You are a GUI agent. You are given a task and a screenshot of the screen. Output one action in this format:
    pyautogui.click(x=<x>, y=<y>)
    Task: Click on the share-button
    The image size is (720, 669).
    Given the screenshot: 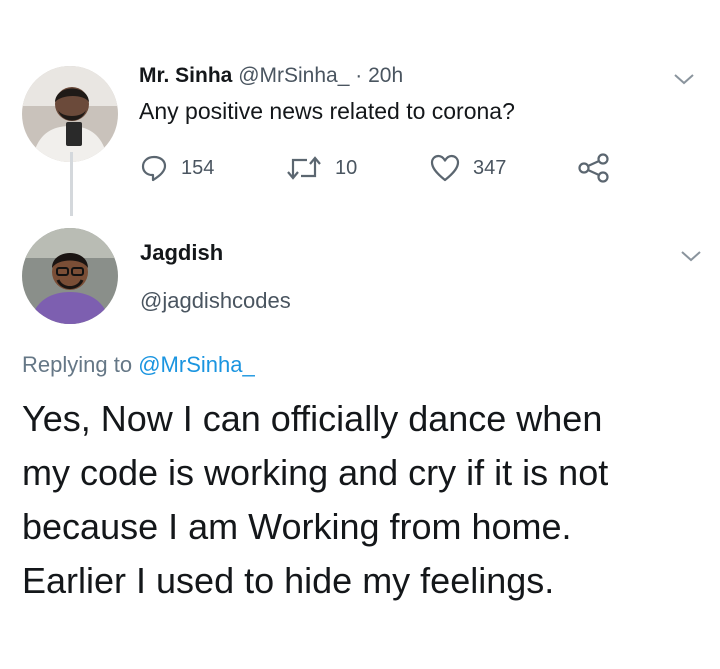 What is the action you would take?
    pyautogui.click(x=594, y=168)
    